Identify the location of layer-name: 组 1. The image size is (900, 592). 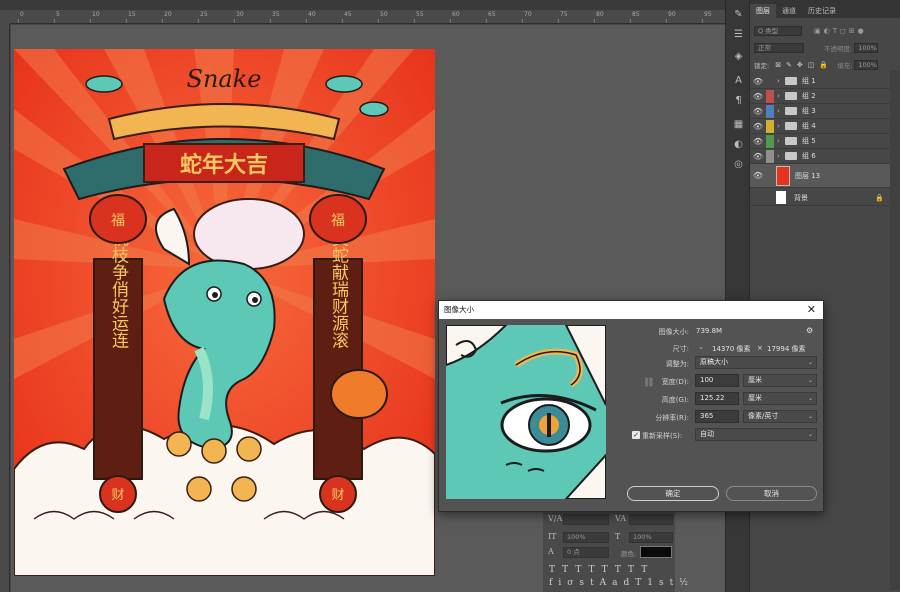
(809, 81).